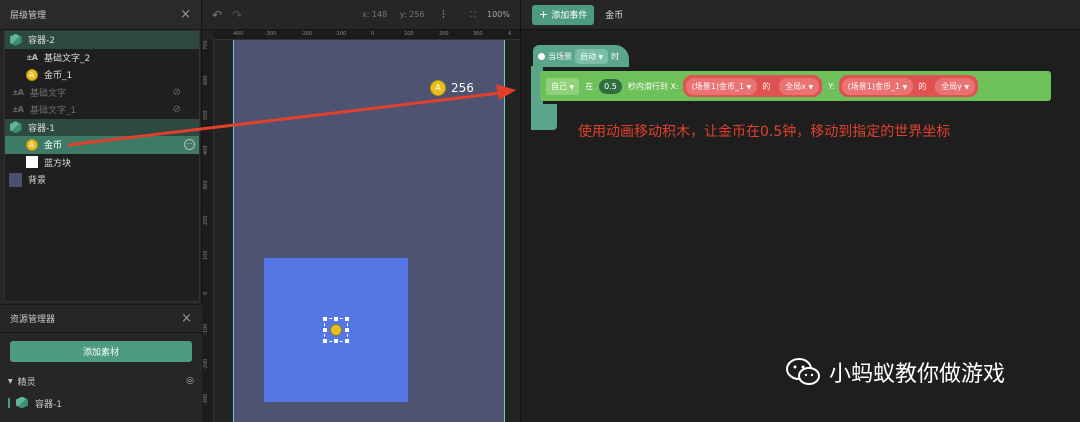  What do you see at coordinates (101, 351) in the screenshot?
I see `add-asset-button: 添加素材` at bounding box center [101, 351].